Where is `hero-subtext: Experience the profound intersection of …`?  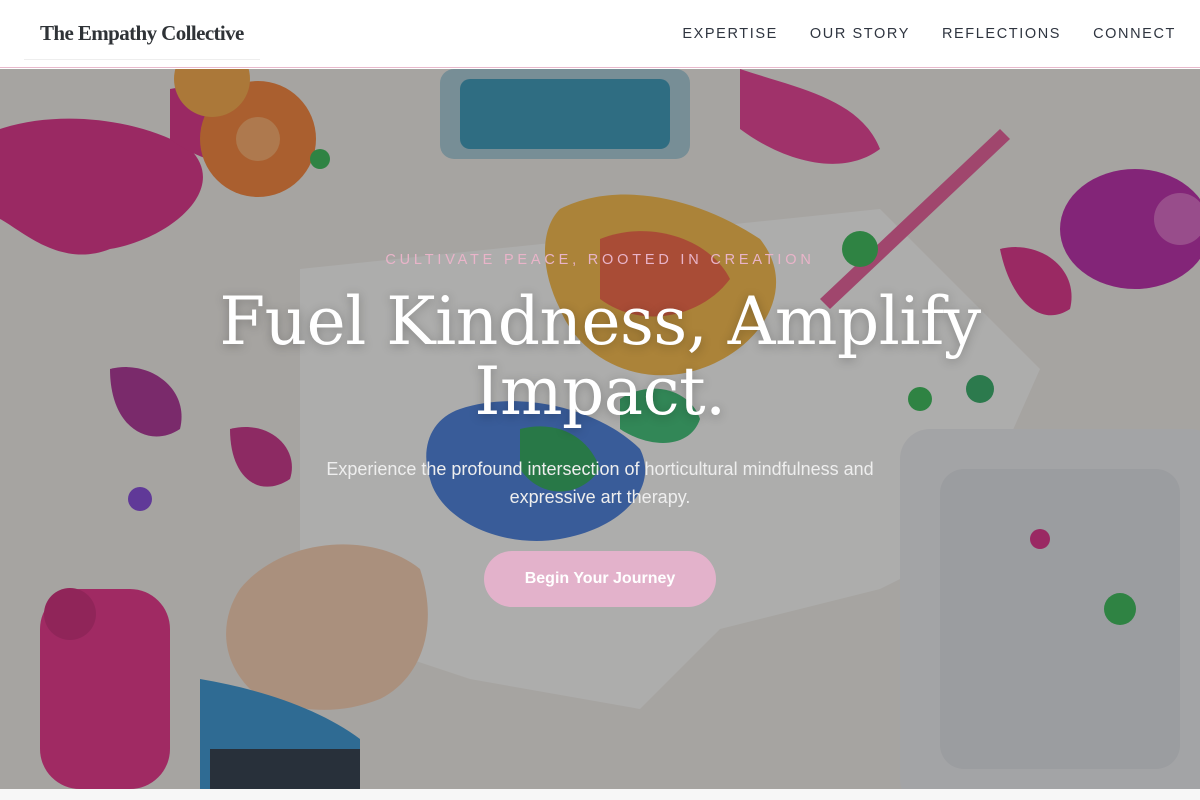 hero-subtext: Experience the profound intersection of … is located at coordinates (600, 483).